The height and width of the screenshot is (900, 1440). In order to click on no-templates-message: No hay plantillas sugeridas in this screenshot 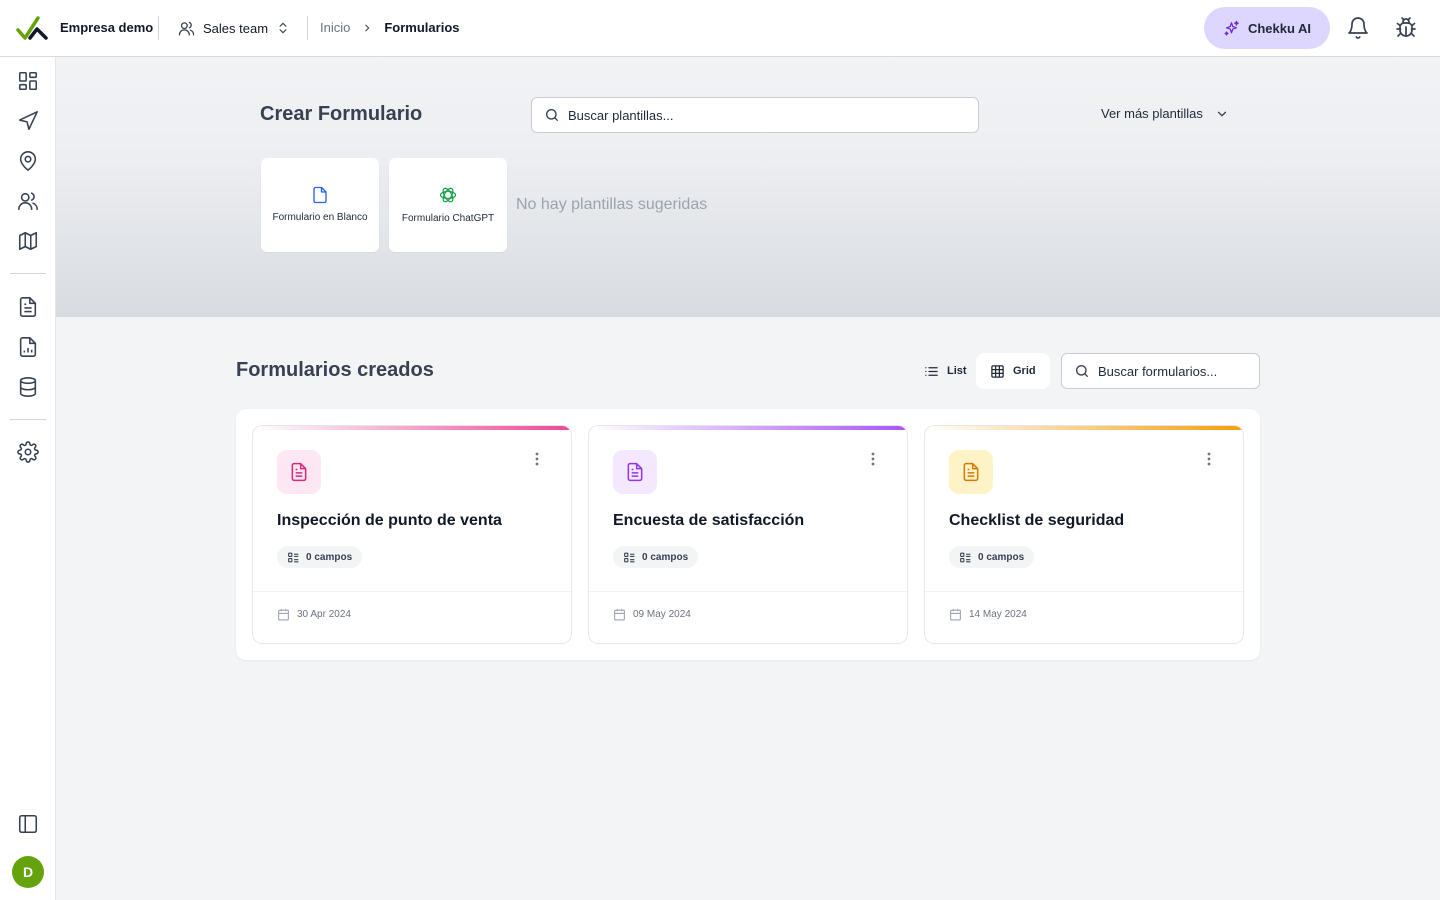, I will do `click(612, 204)`.